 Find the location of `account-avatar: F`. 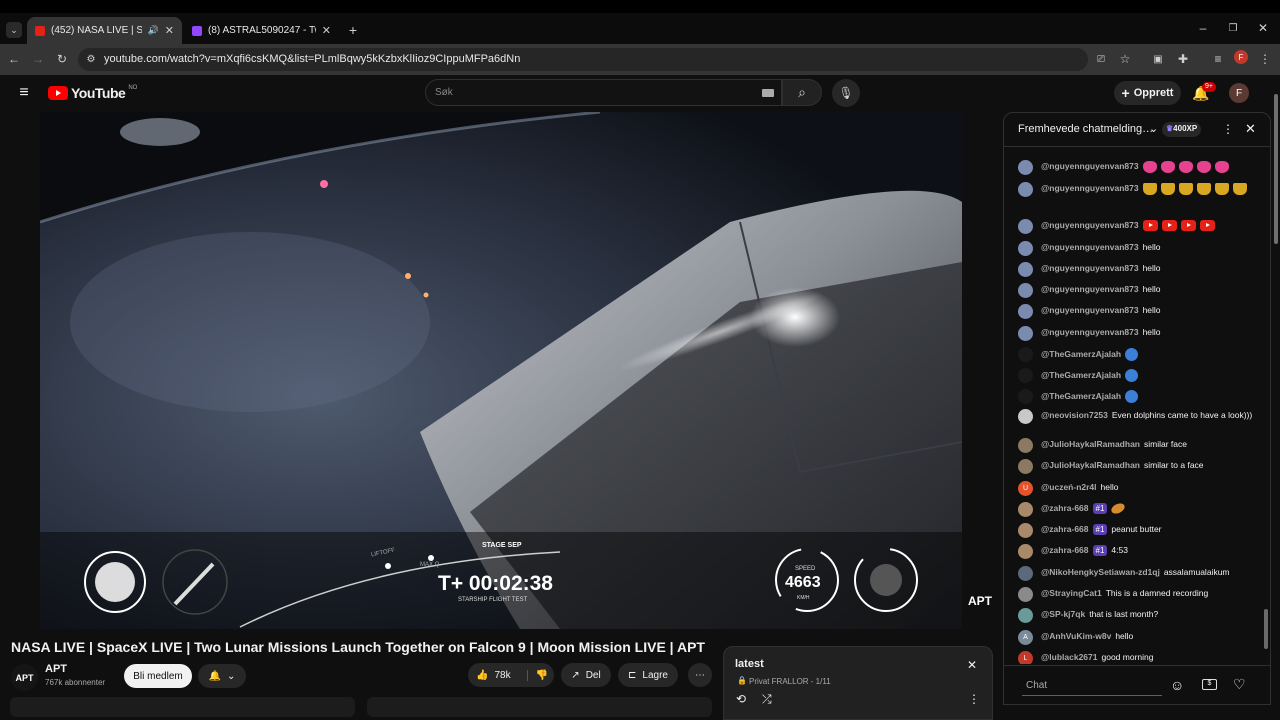

account-avatar: F is located at coordinates (1239, 93).